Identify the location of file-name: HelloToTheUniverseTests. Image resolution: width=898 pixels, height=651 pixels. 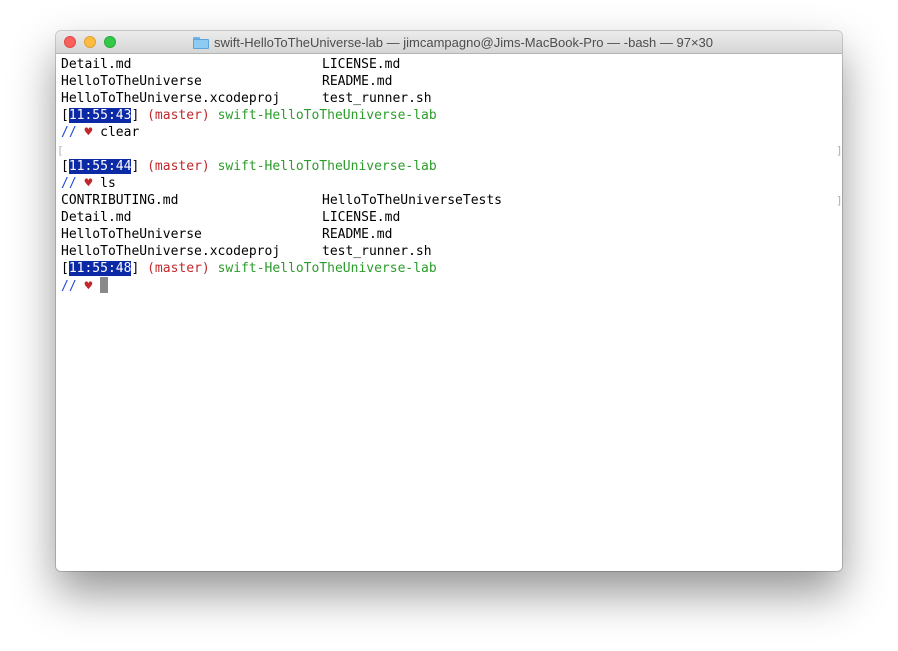
(412, 200).